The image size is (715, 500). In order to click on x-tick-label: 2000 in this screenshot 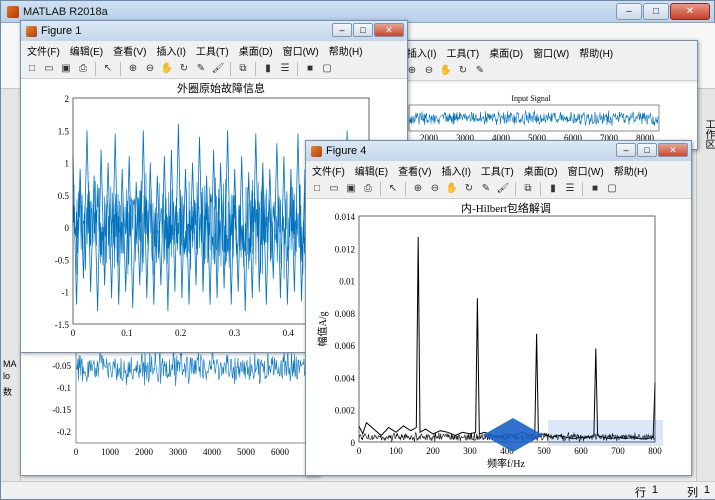, I will do `click(144, 452)`.